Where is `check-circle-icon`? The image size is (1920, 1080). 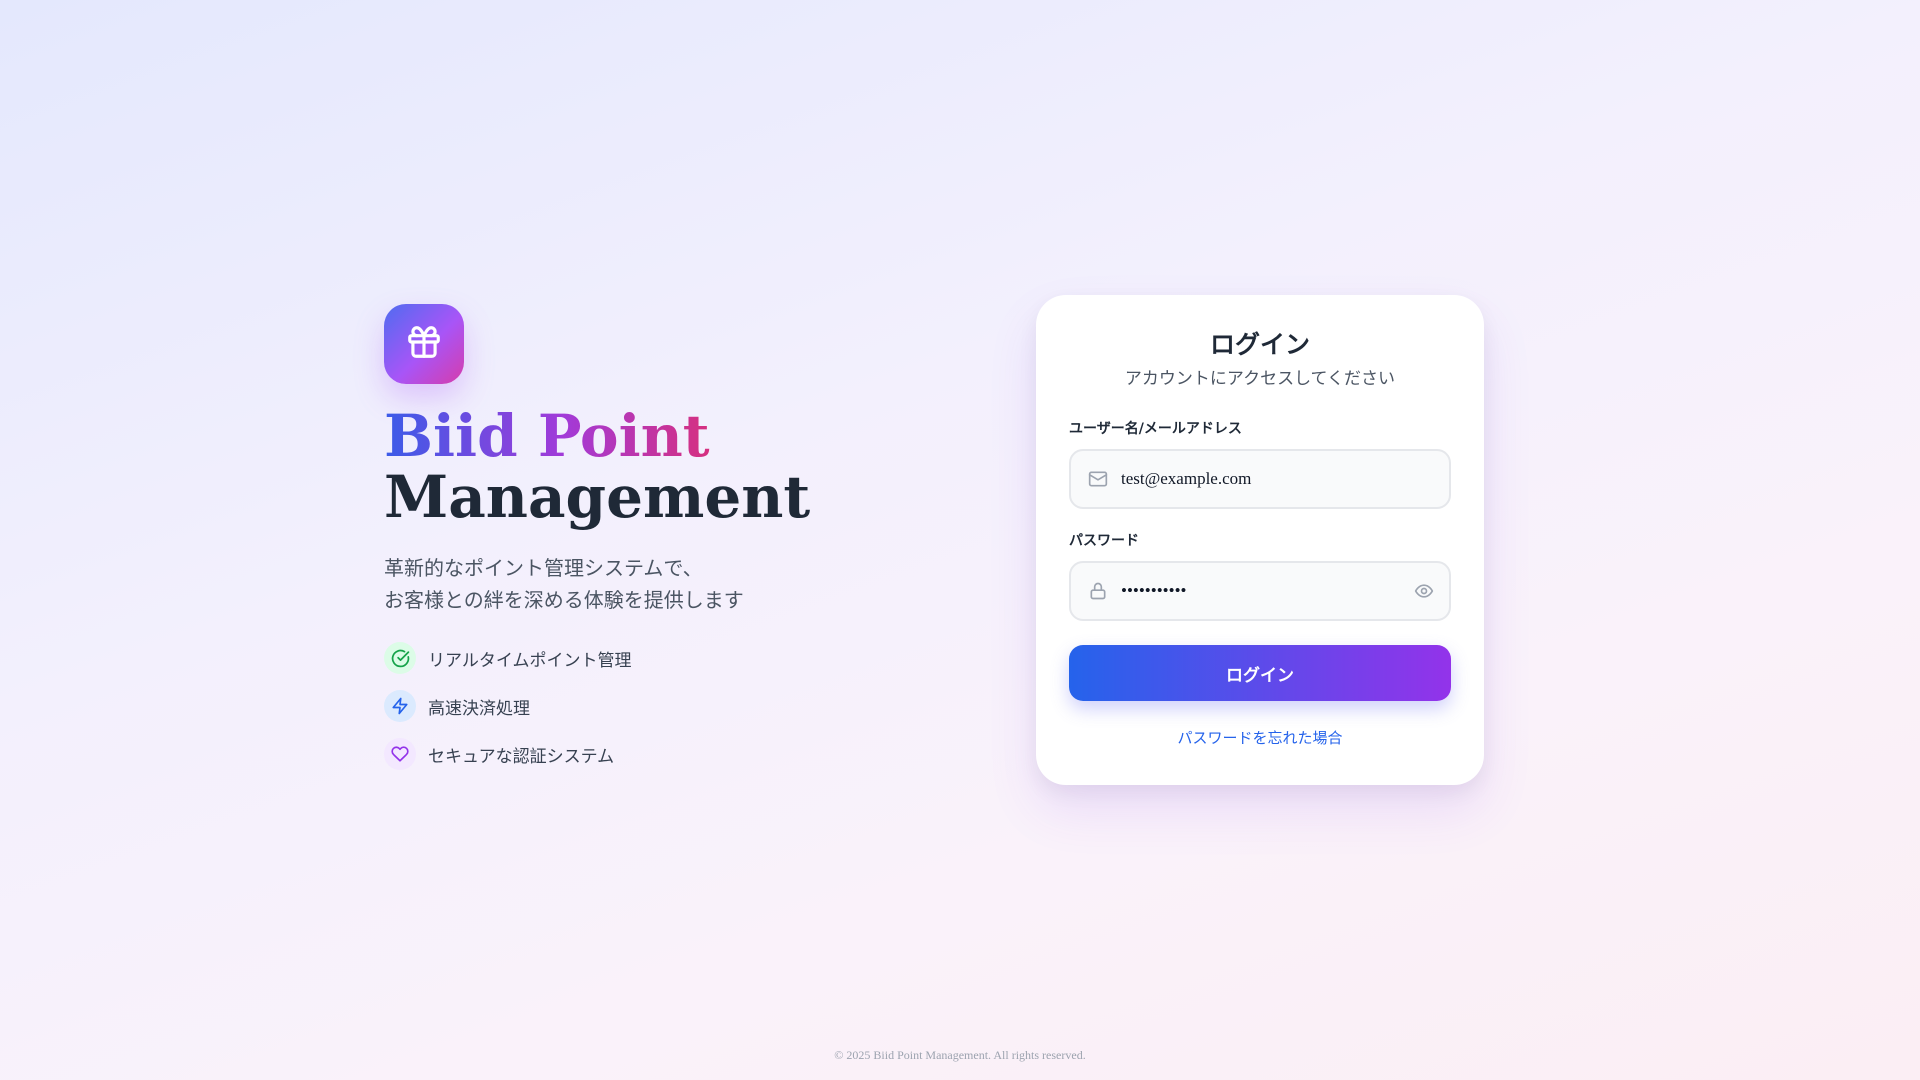 check-circle-icon is located at coordinates (400, 658).